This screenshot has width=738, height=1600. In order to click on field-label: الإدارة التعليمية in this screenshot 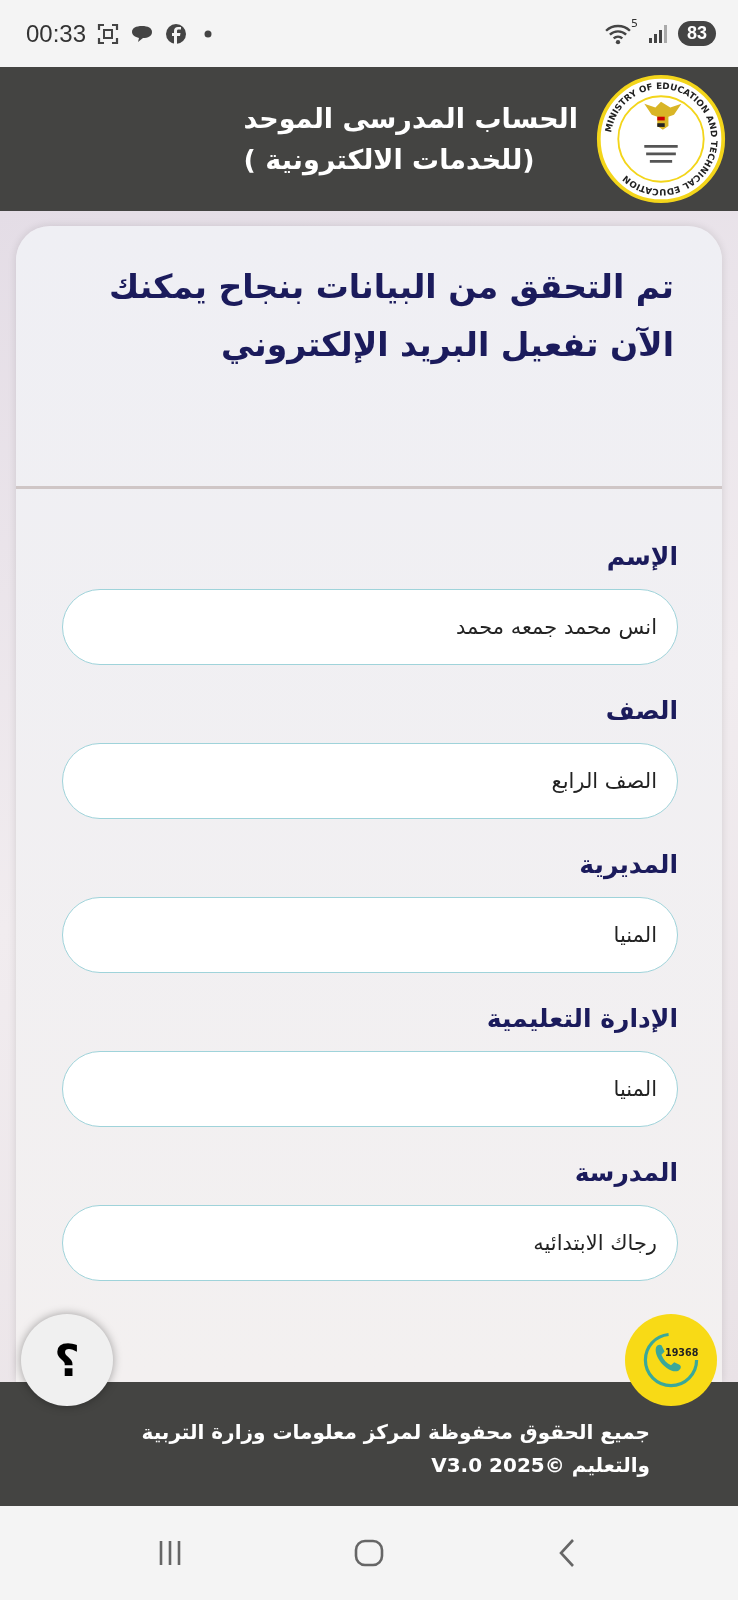, I will do `click(582, 1019)`.